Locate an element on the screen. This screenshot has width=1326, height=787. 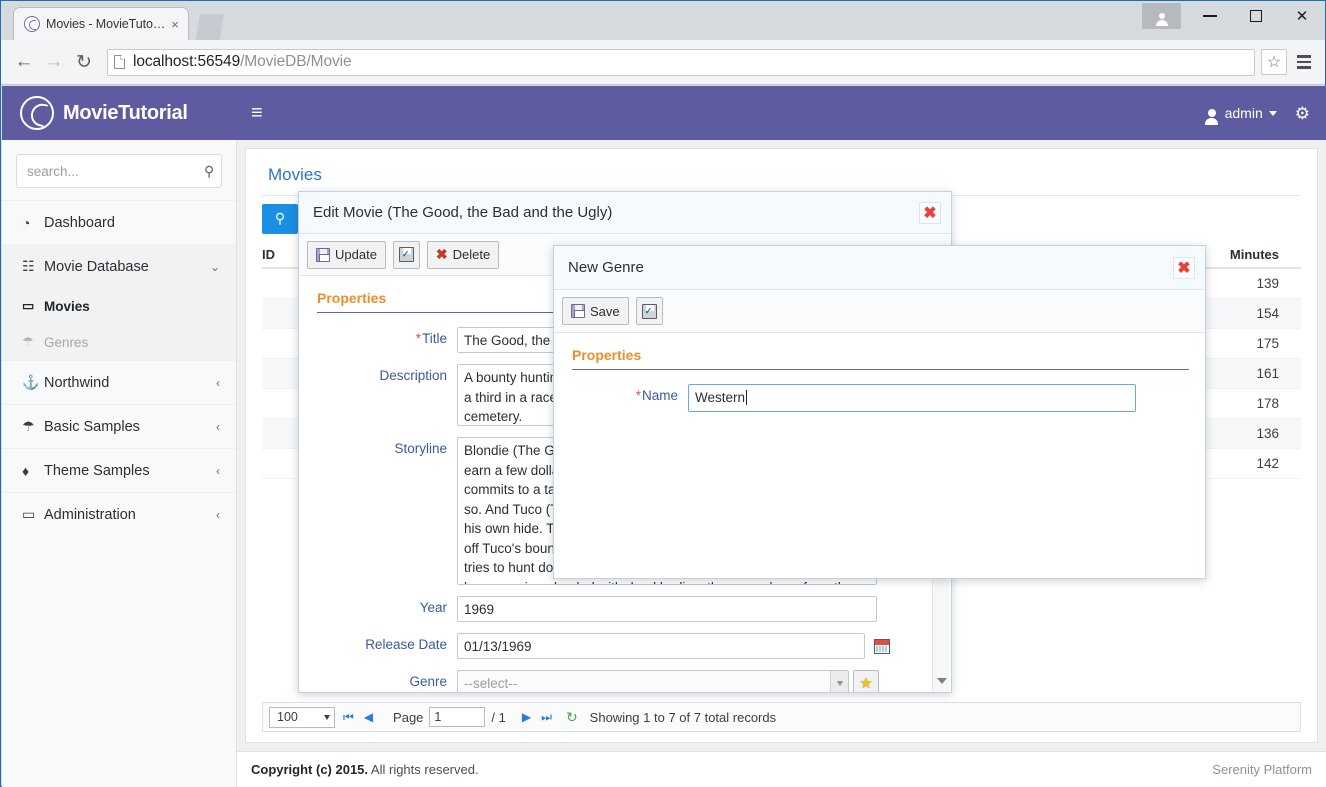
search-input is located at coordinates (115, 171).